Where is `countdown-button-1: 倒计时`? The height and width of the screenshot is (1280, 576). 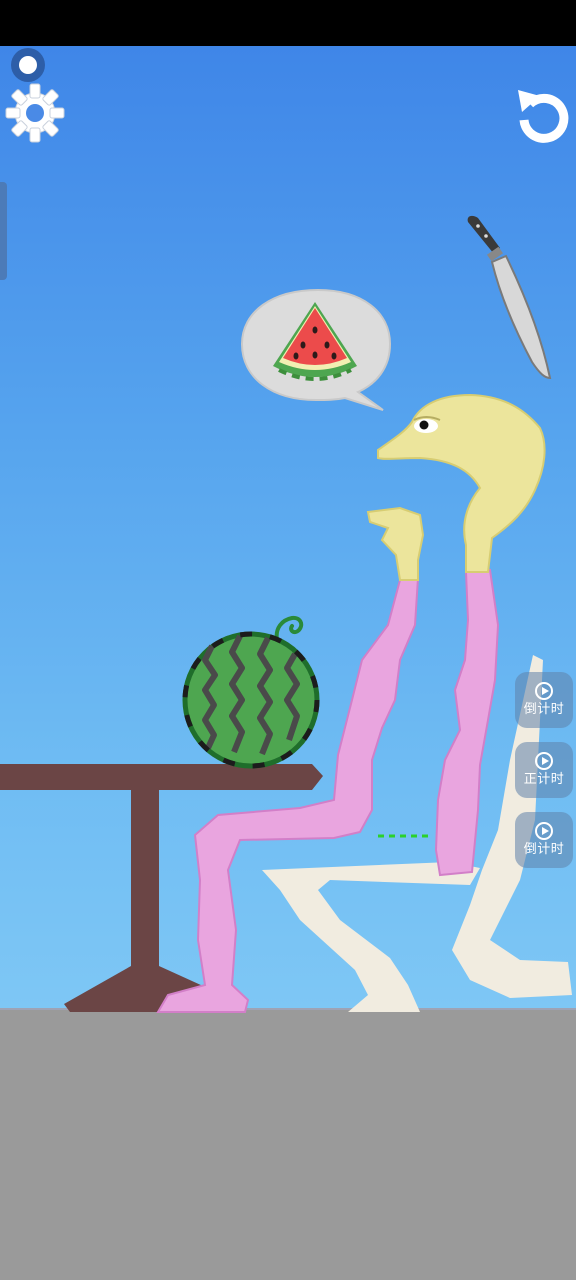 countdown-button-1: 倒计时 is located at coordinates (544, 700).